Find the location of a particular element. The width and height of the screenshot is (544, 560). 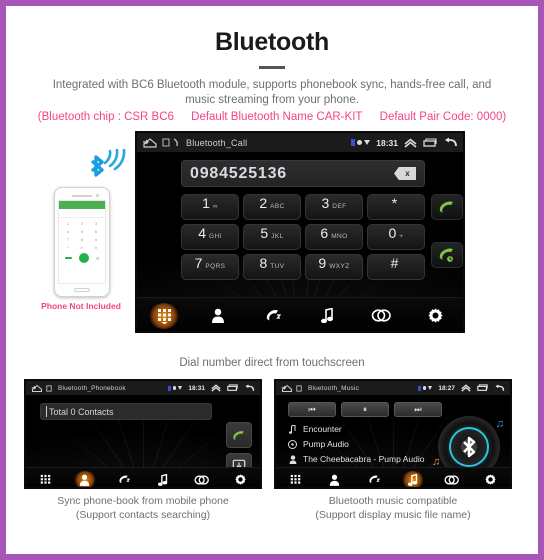

subtitle-line-2: music streaming from your phone. is located at coordinates (272, 100).